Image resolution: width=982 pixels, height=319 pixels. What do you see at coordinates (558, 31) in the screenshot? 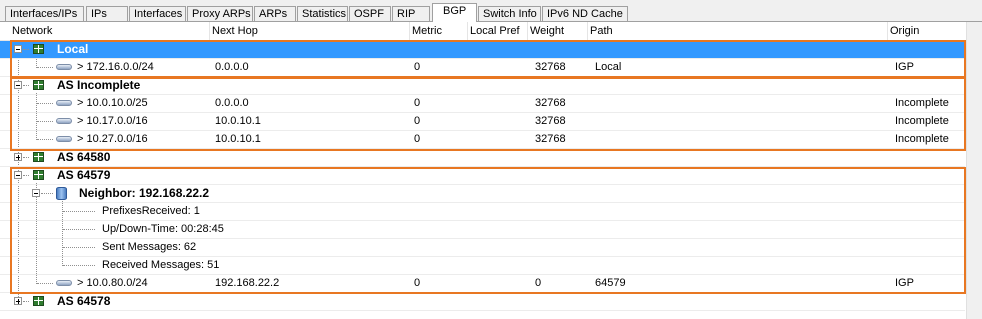
I see `column-header-weight: Weight` at bounding box center [558, 31].